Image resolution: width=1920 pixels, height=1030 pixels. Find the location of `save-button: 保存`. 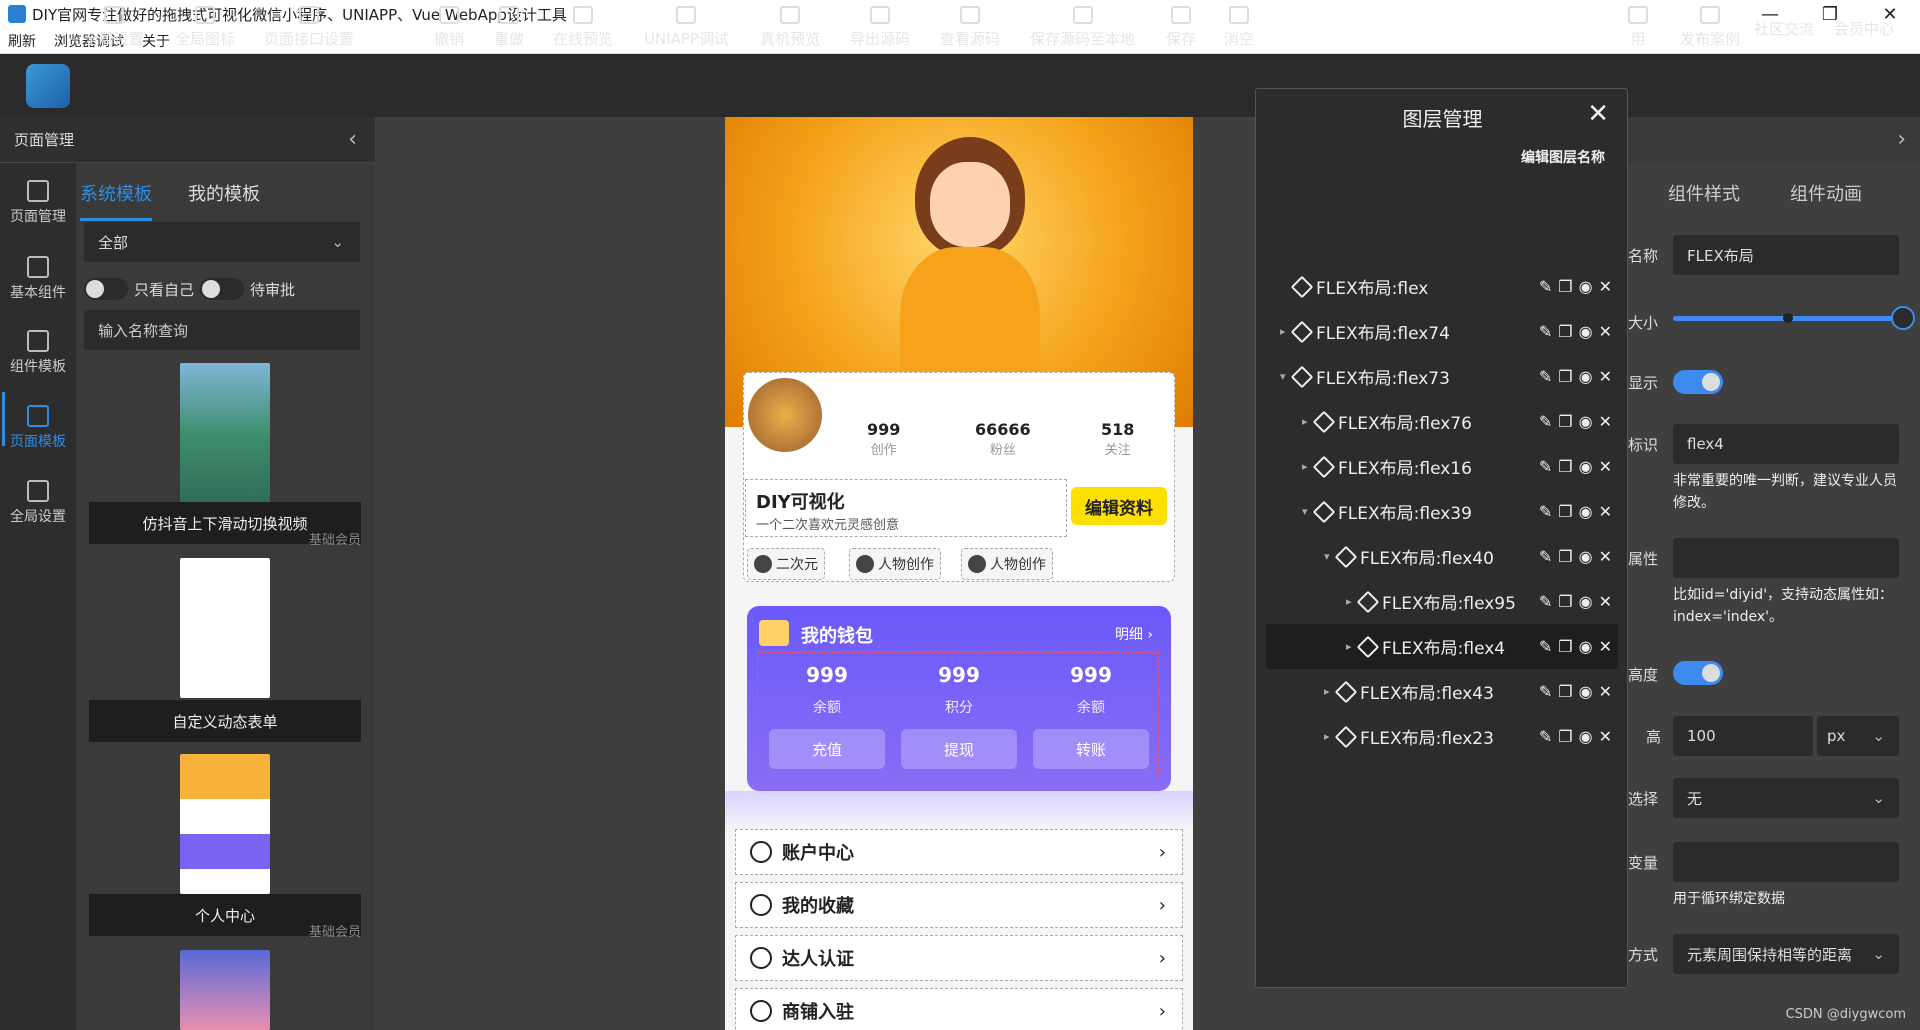

save-button: 保存 is located at coordinates (1181, 27).